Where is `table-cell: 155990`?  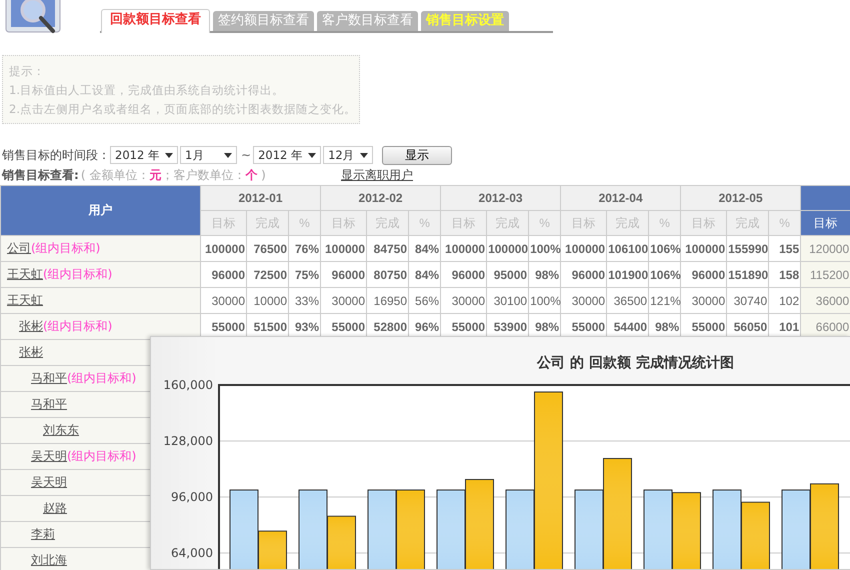
table-cell: 155990 is located at coordinates (747, 249).